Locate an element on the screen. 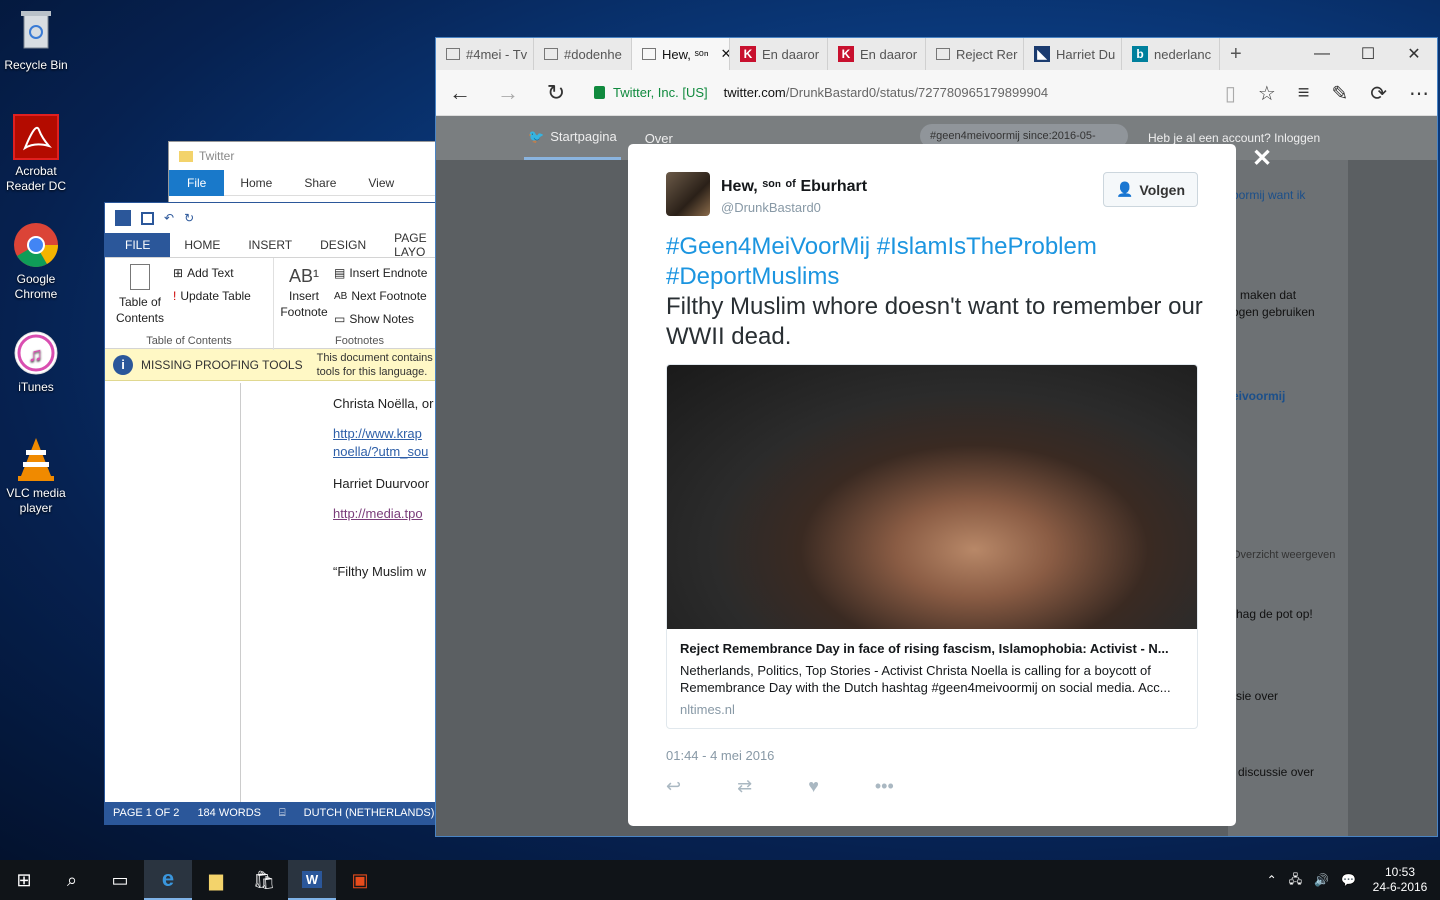 Image resolution: width=1440 pixels, height=900 pixels. maximize-icon: ☐ is located at coordinates (1368, 54).